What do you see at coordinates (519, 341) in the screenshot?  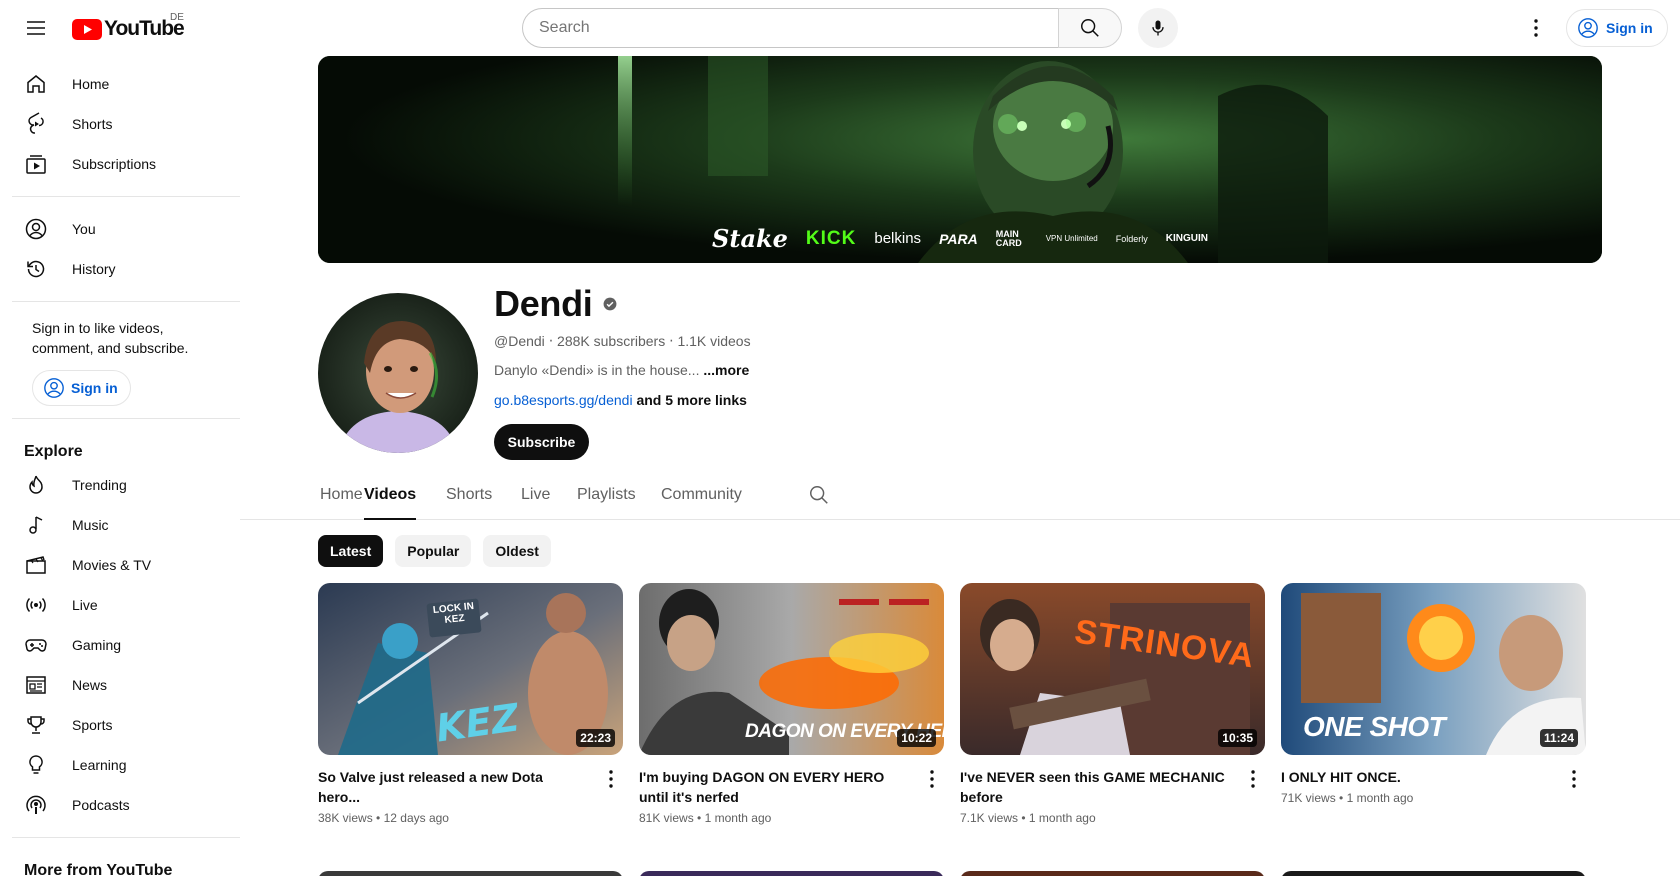 I see `channel-handle: @Dendi` at bounding box center [519, 341].